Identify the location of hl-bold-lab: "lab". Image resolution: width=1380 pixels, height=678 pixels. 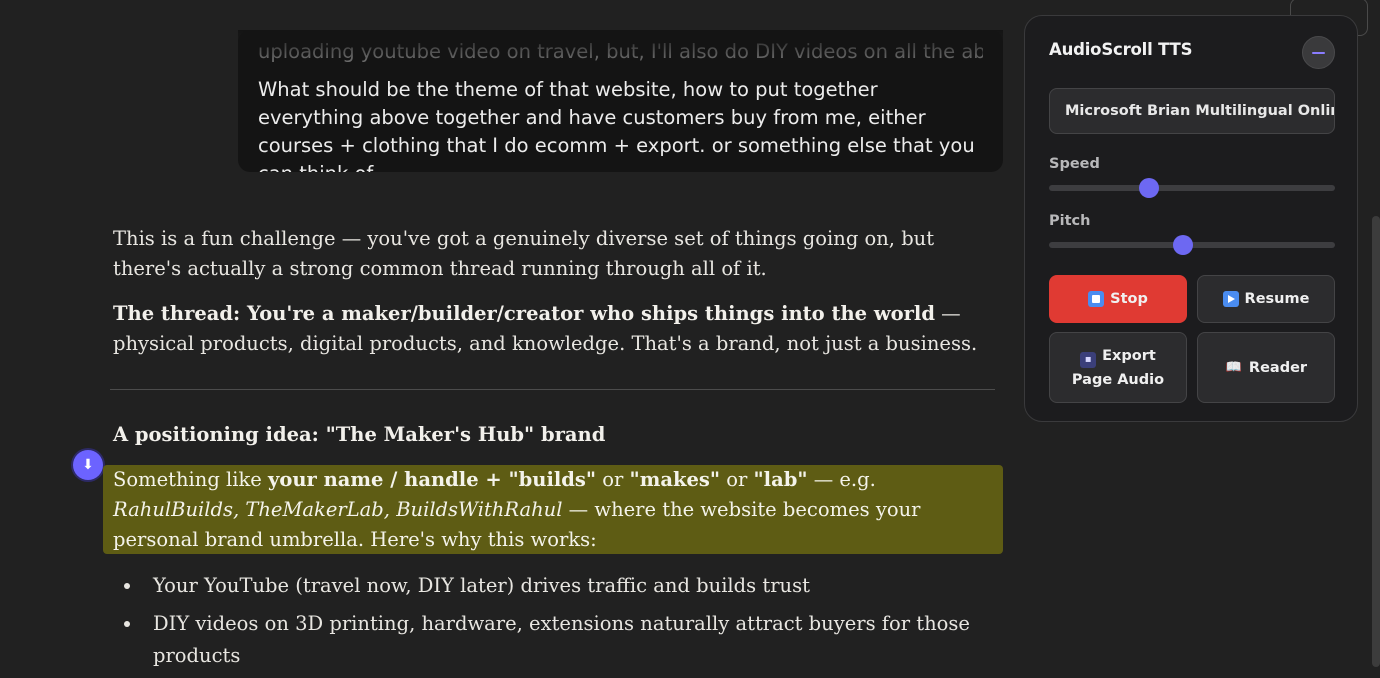
(780, 479).